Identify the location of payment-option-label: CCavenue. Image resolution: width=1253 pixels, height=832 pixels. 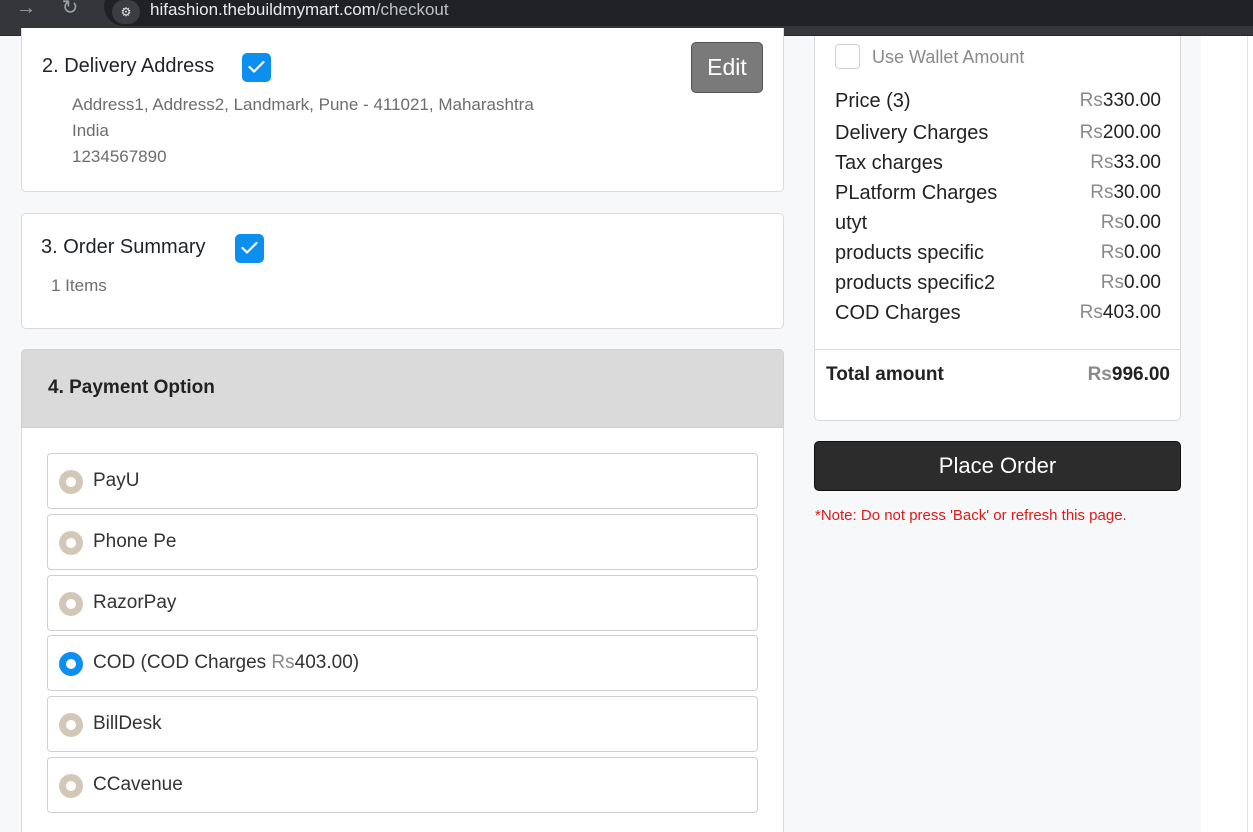
(138, 784).